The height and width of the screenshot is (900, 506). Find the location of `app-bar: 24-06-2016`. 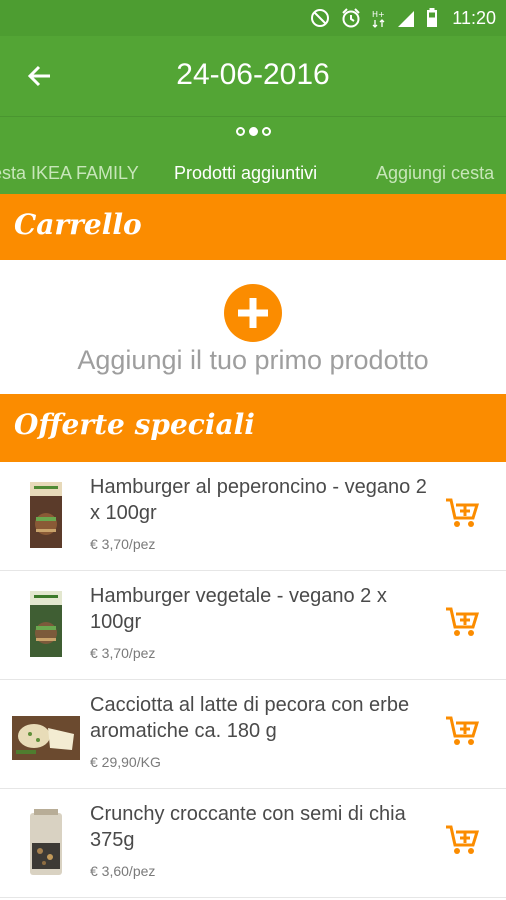

app-bar: 24-06-2016 is located at coordinates (253, 76).